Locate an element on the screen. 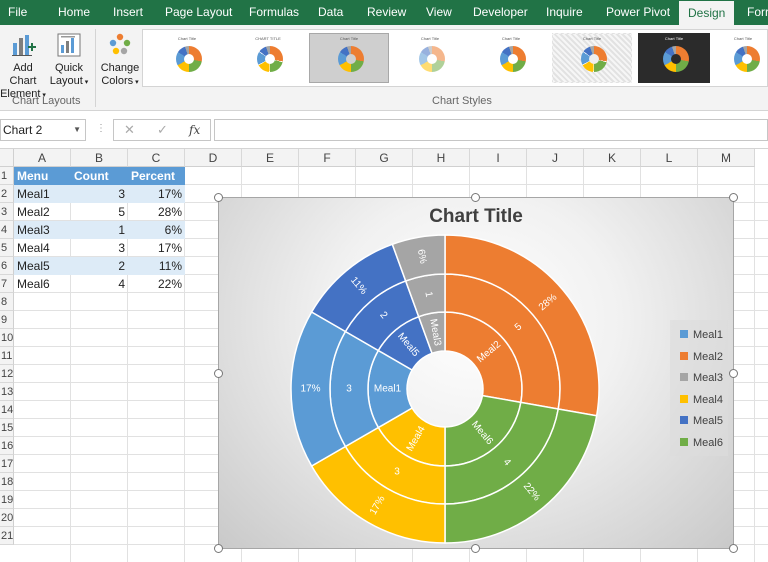 Image resolution: width=768 pixels, height=562 pixels. row-header-9: 9 is located at coordinates (7, 320).